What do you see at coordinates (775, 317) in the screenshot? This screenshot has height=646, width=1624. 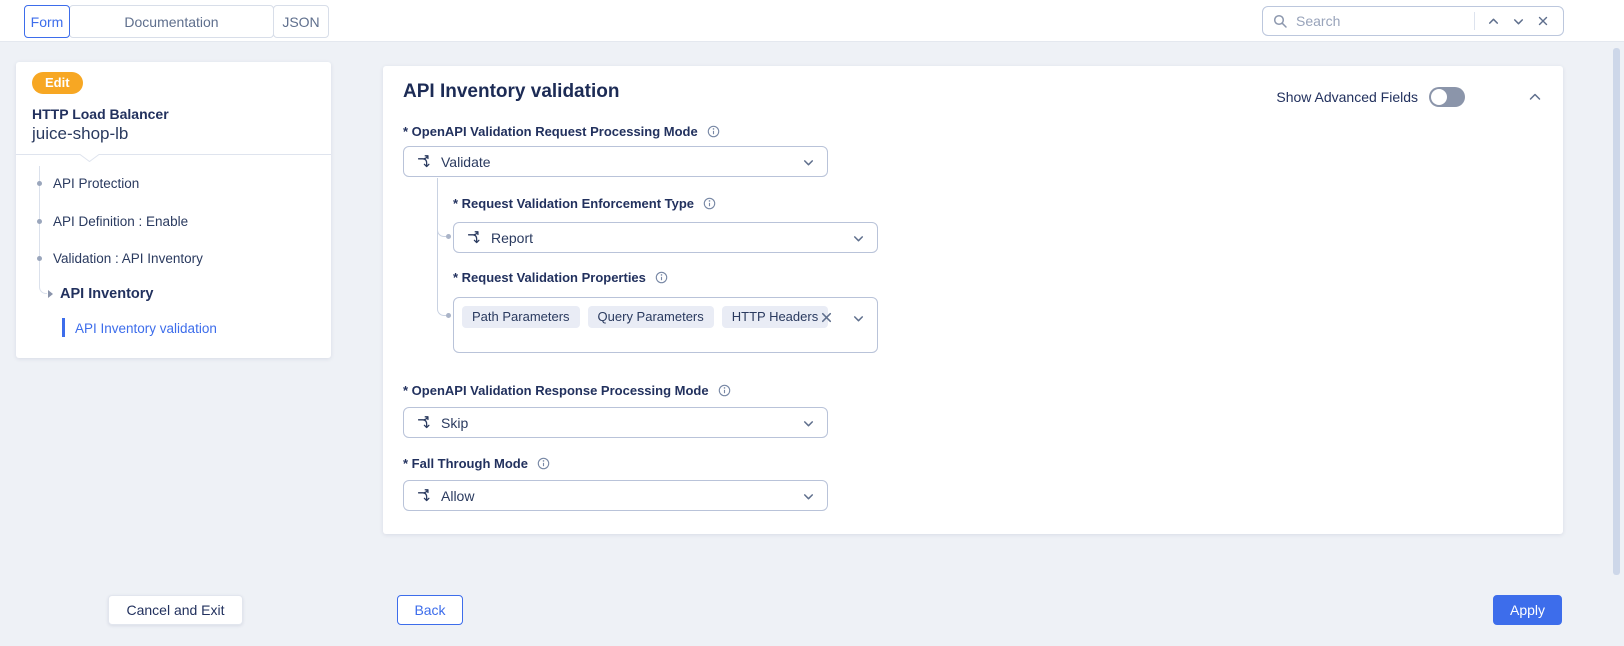 I see `tag-http-headers: HTTP Headers` at bounding box center [775, 317].